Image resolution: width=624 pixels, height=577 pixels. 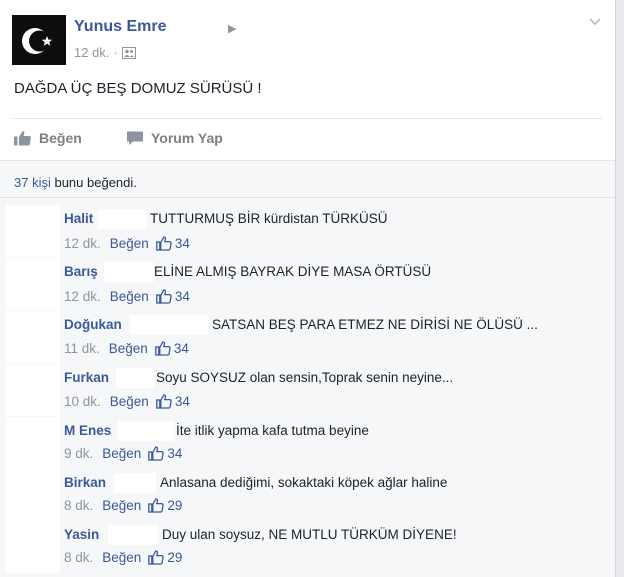 What do you see at coordinates (135, 138) in the screenshot?
I see `comment-icon` at bounding box center [135, 138].